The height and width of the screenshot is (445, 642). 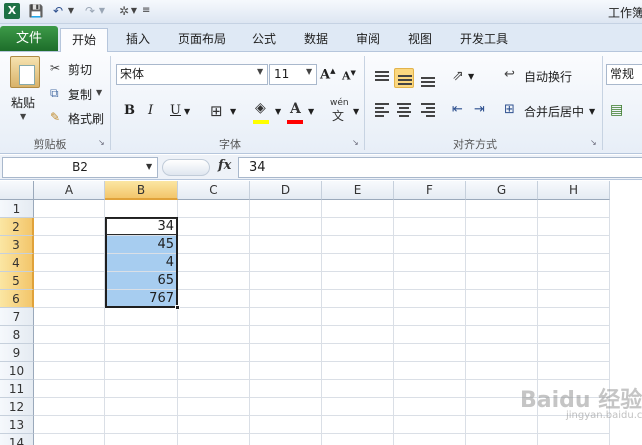 I want to click on fill-color-dropdown-icon: ▼, so click(x=278, y=111).